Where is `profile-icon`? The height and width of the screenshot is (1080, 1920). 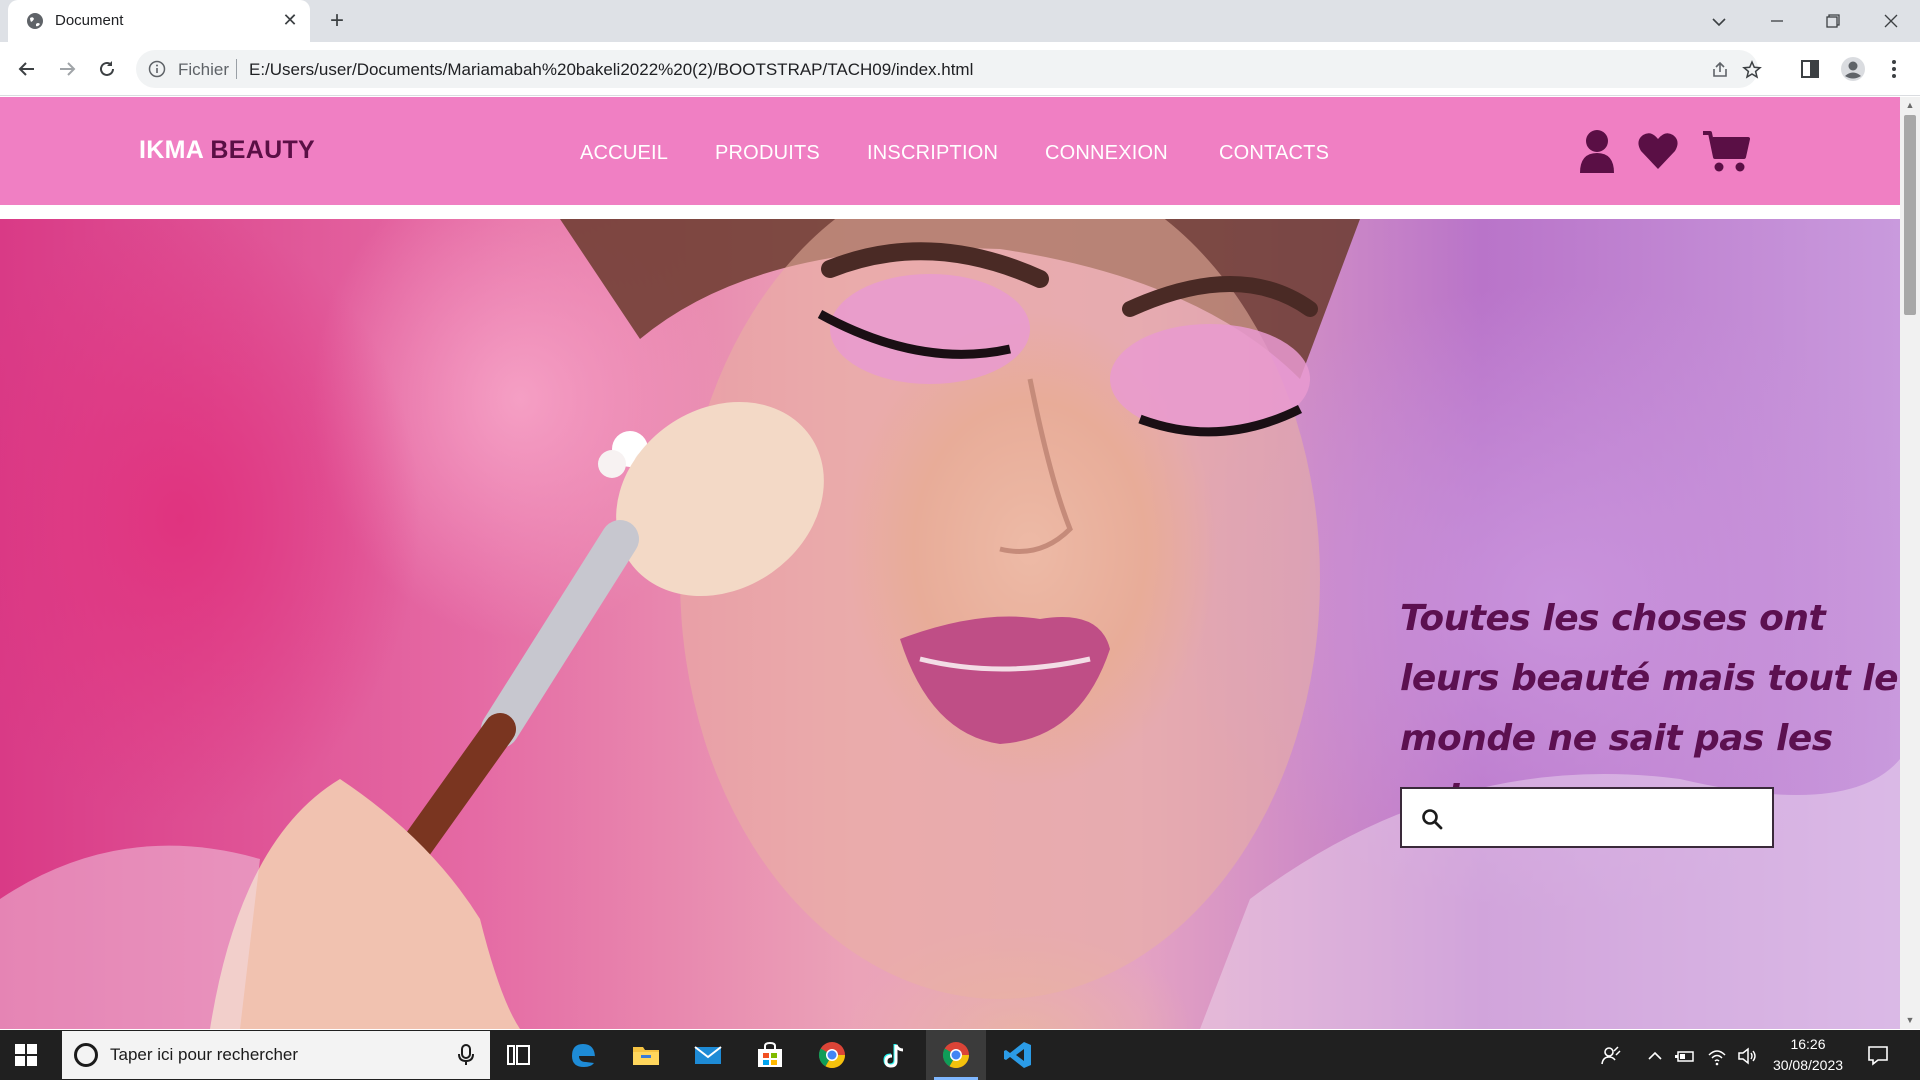 profile-icon is located at coordinates (1853, 69).